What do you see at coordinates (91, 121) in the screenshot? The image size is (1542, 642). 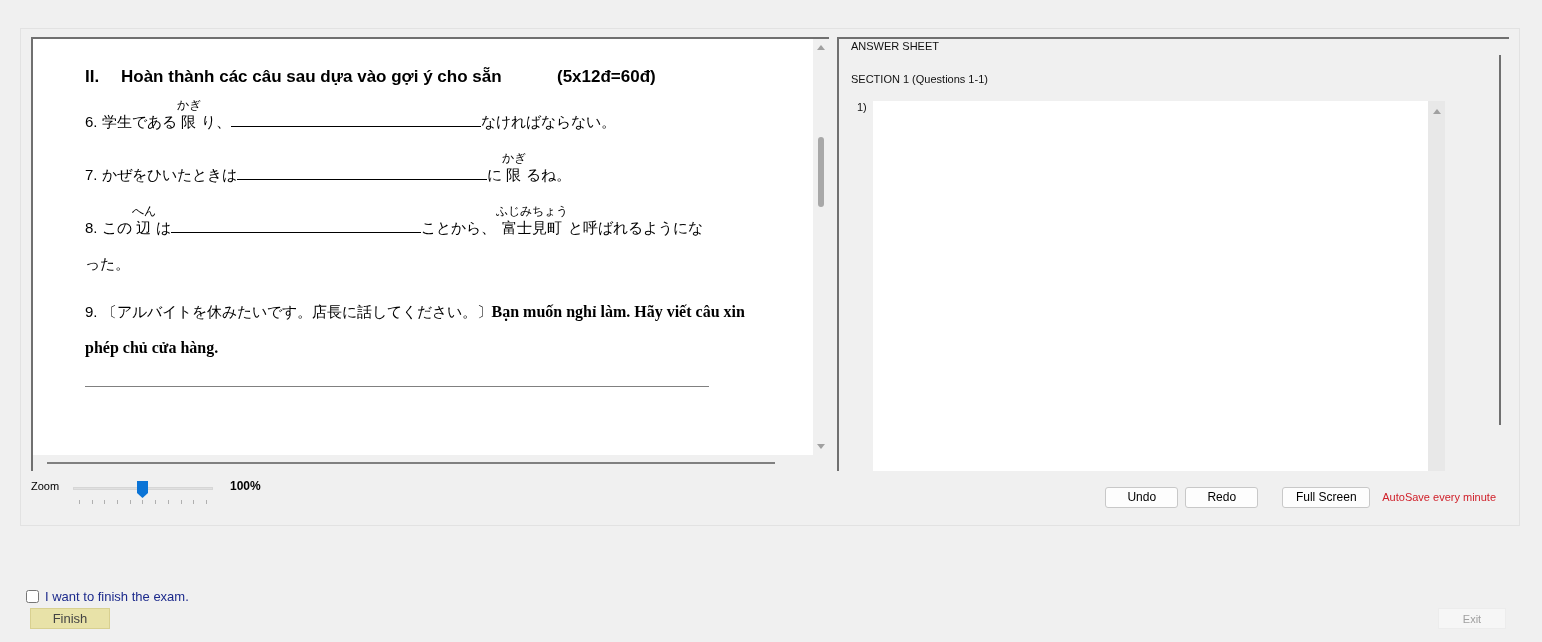 I see `question-number: 6.` at bounding box center [91, 121].